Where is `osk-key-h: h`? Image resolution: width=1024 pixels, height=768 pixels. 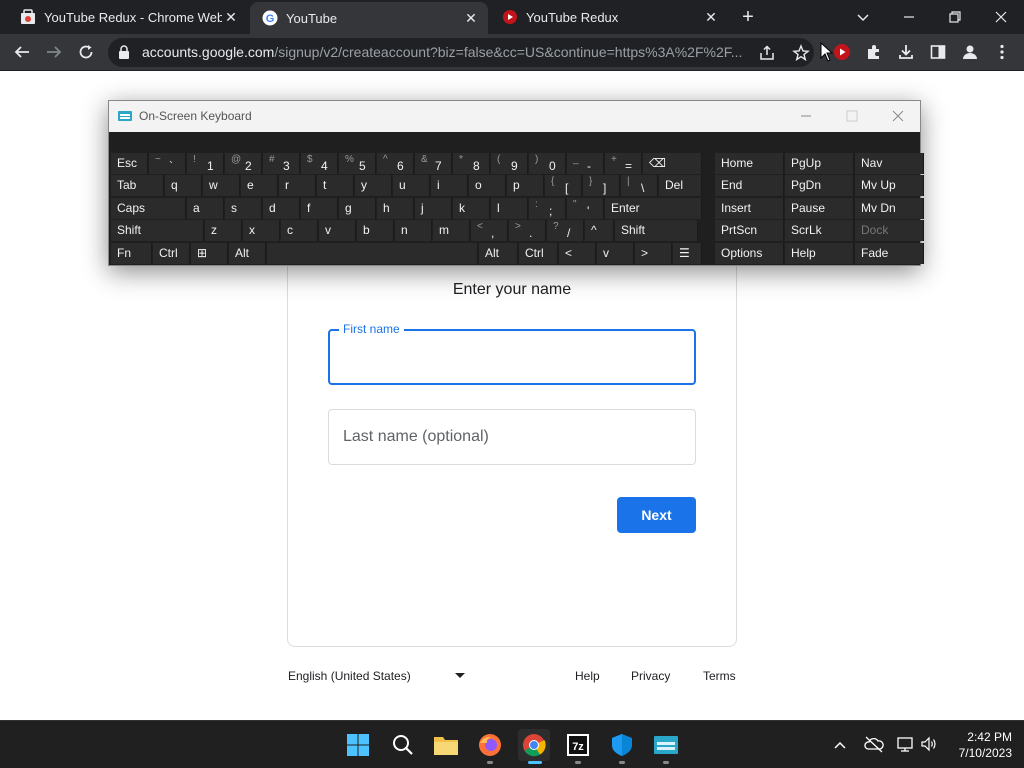
osk-key-h: h is located at coordinates (395, 208).